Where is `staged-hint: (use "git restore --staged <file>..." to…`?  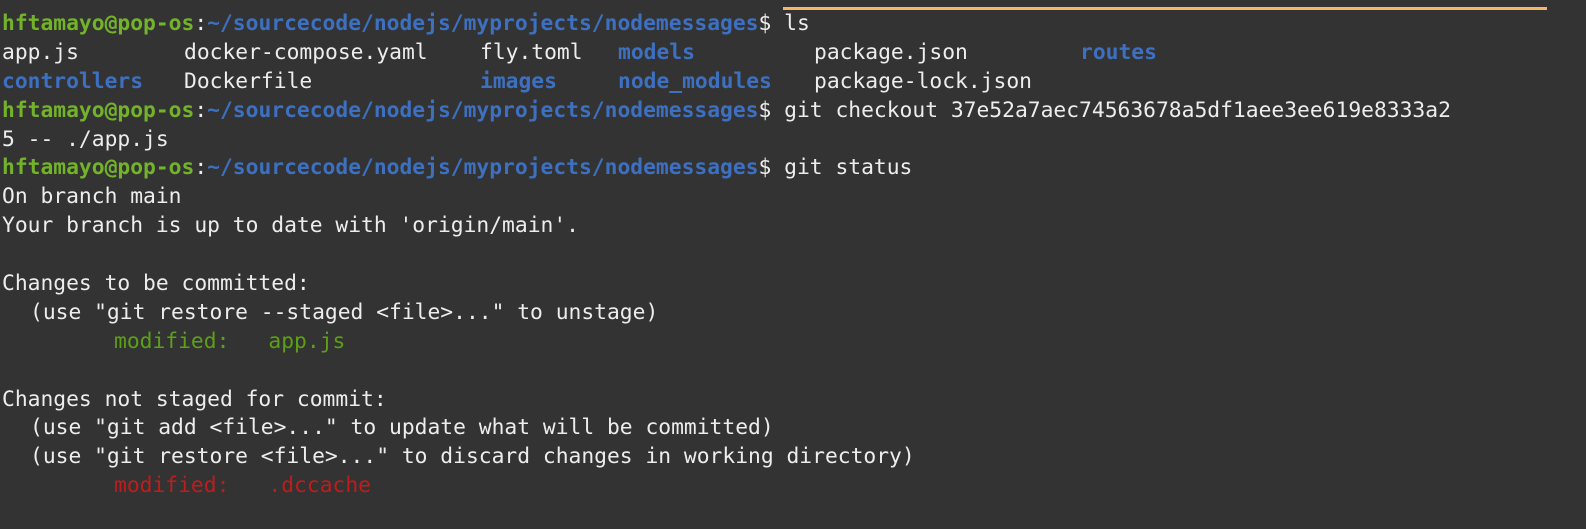
staged-hint: (use "git restore --staged <file>..." to… is located at coordinates (794, 313).